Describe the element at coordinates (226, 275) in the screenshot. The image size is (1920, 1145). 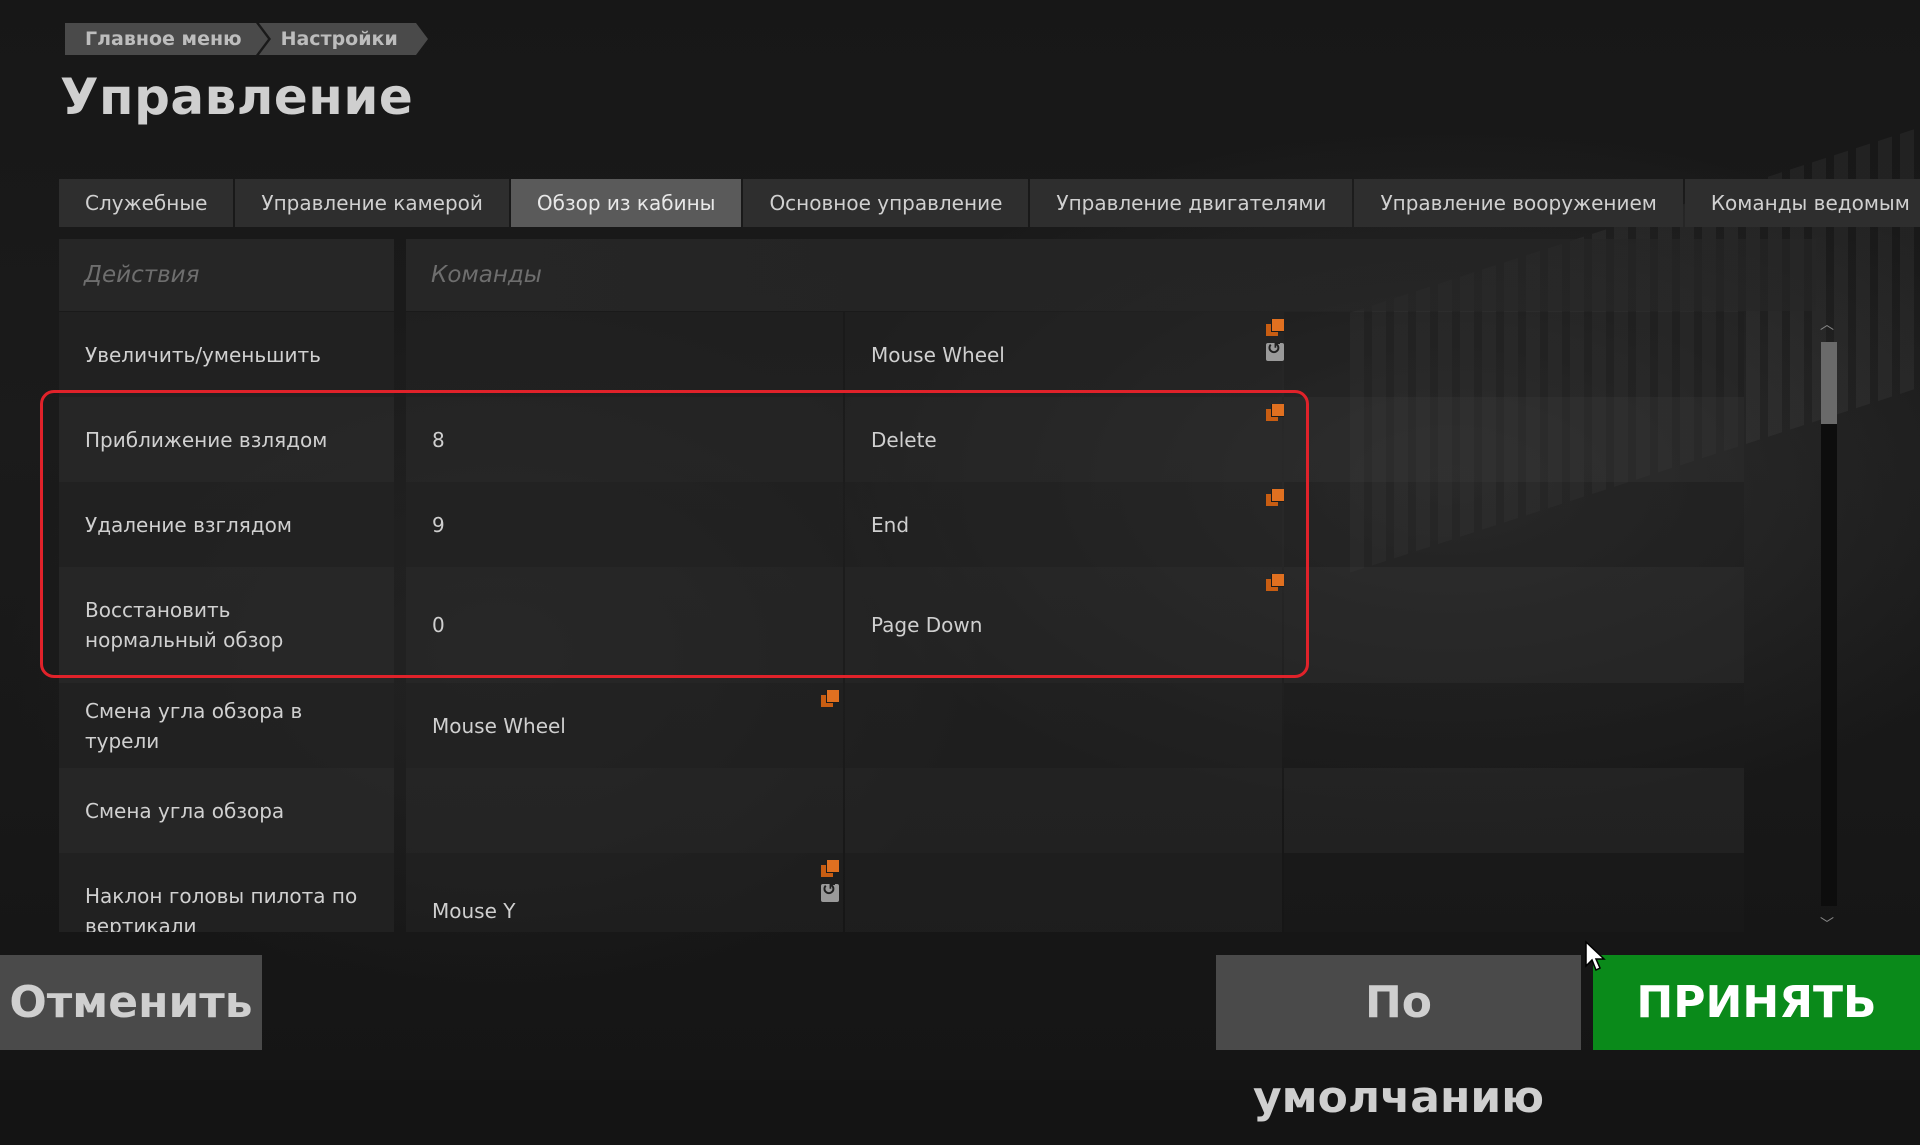
I see `column-header-actions: Действия` at that location.